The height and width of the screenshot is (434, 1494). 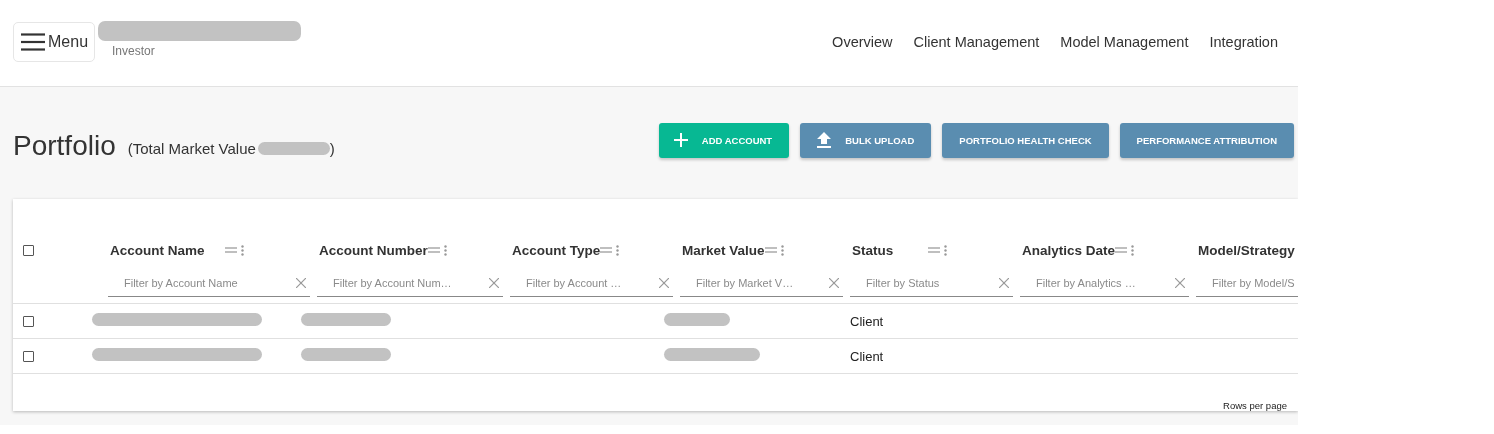 What do you see at coordinates (134, 50) in the screenshot?
I see `user-role: Investor` at bounding box center [134, 50].